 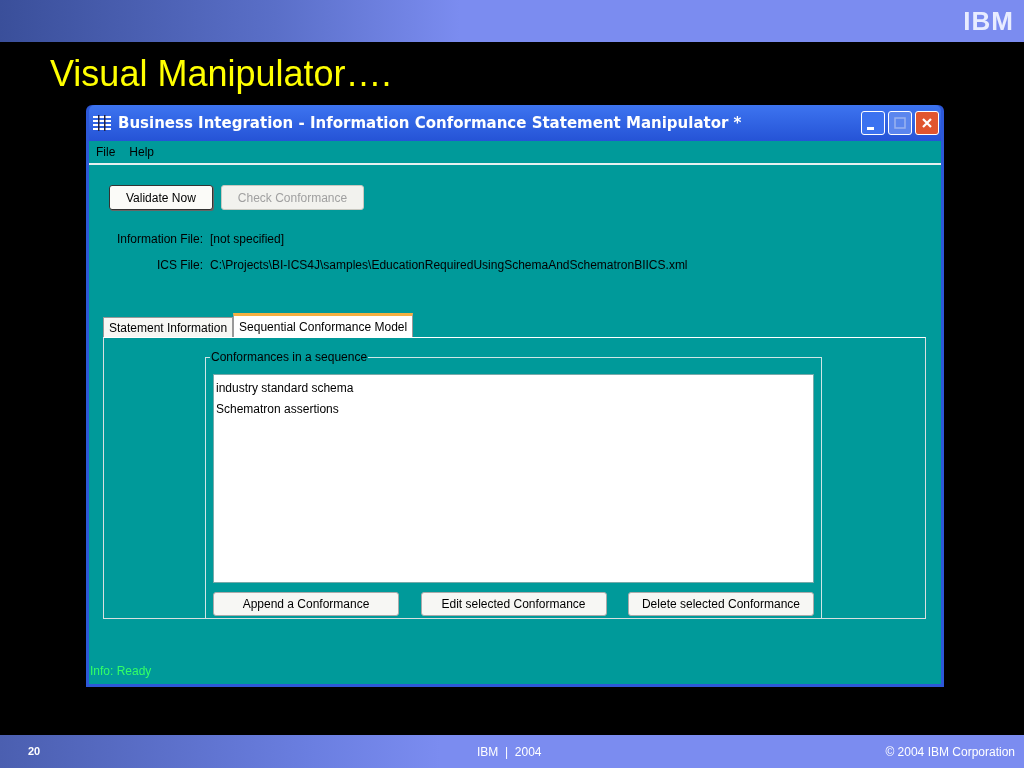 What do you see at coordinates (988, 21) in the screenshot?
I see `logo: IBM` at bounding box center [988, 21].